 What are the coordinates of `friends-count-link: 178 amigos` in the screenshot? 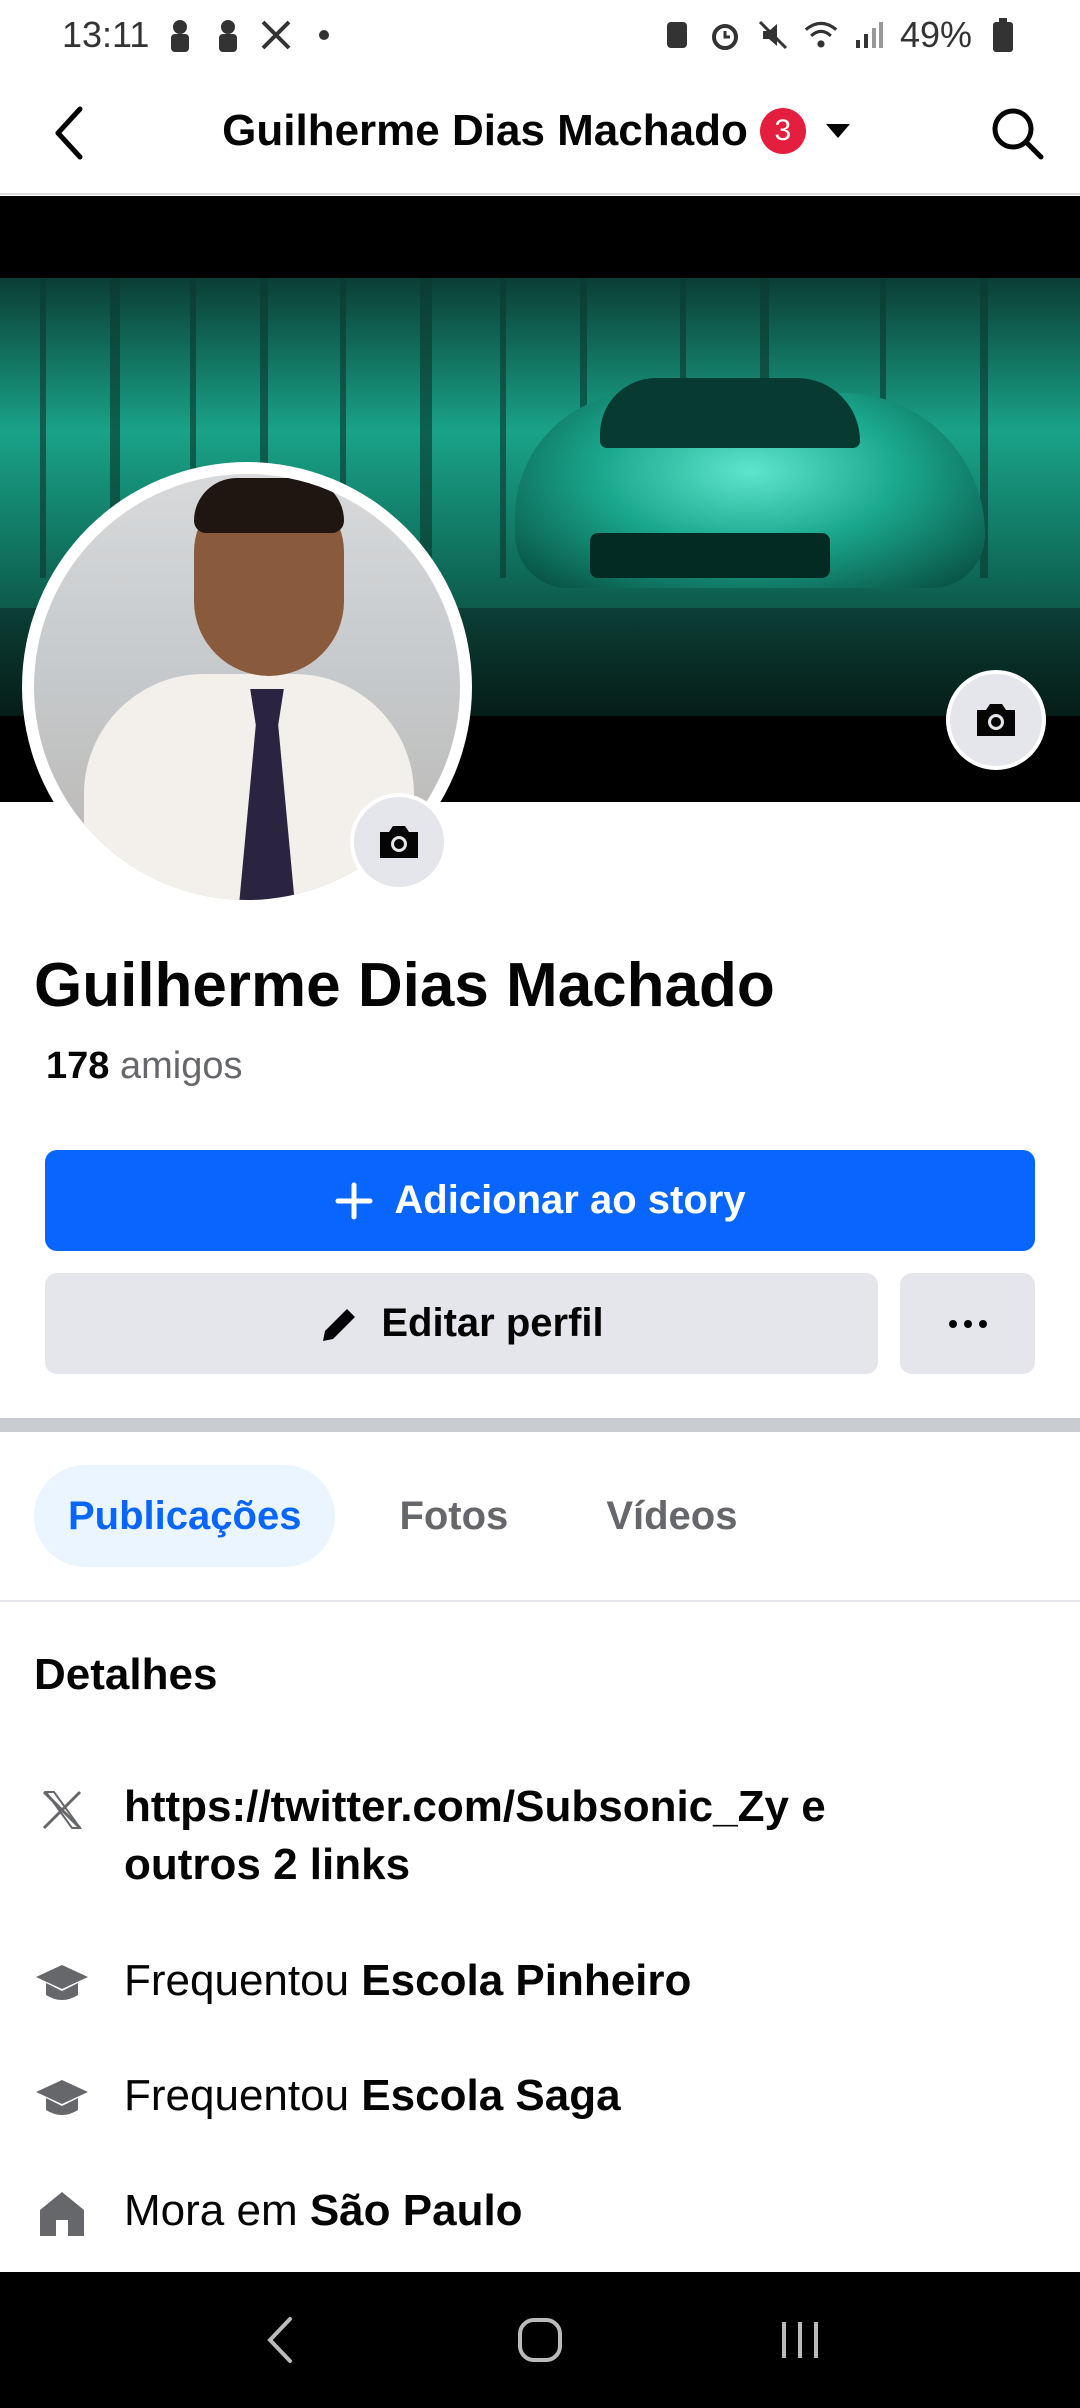 It's located at (144, 1066).